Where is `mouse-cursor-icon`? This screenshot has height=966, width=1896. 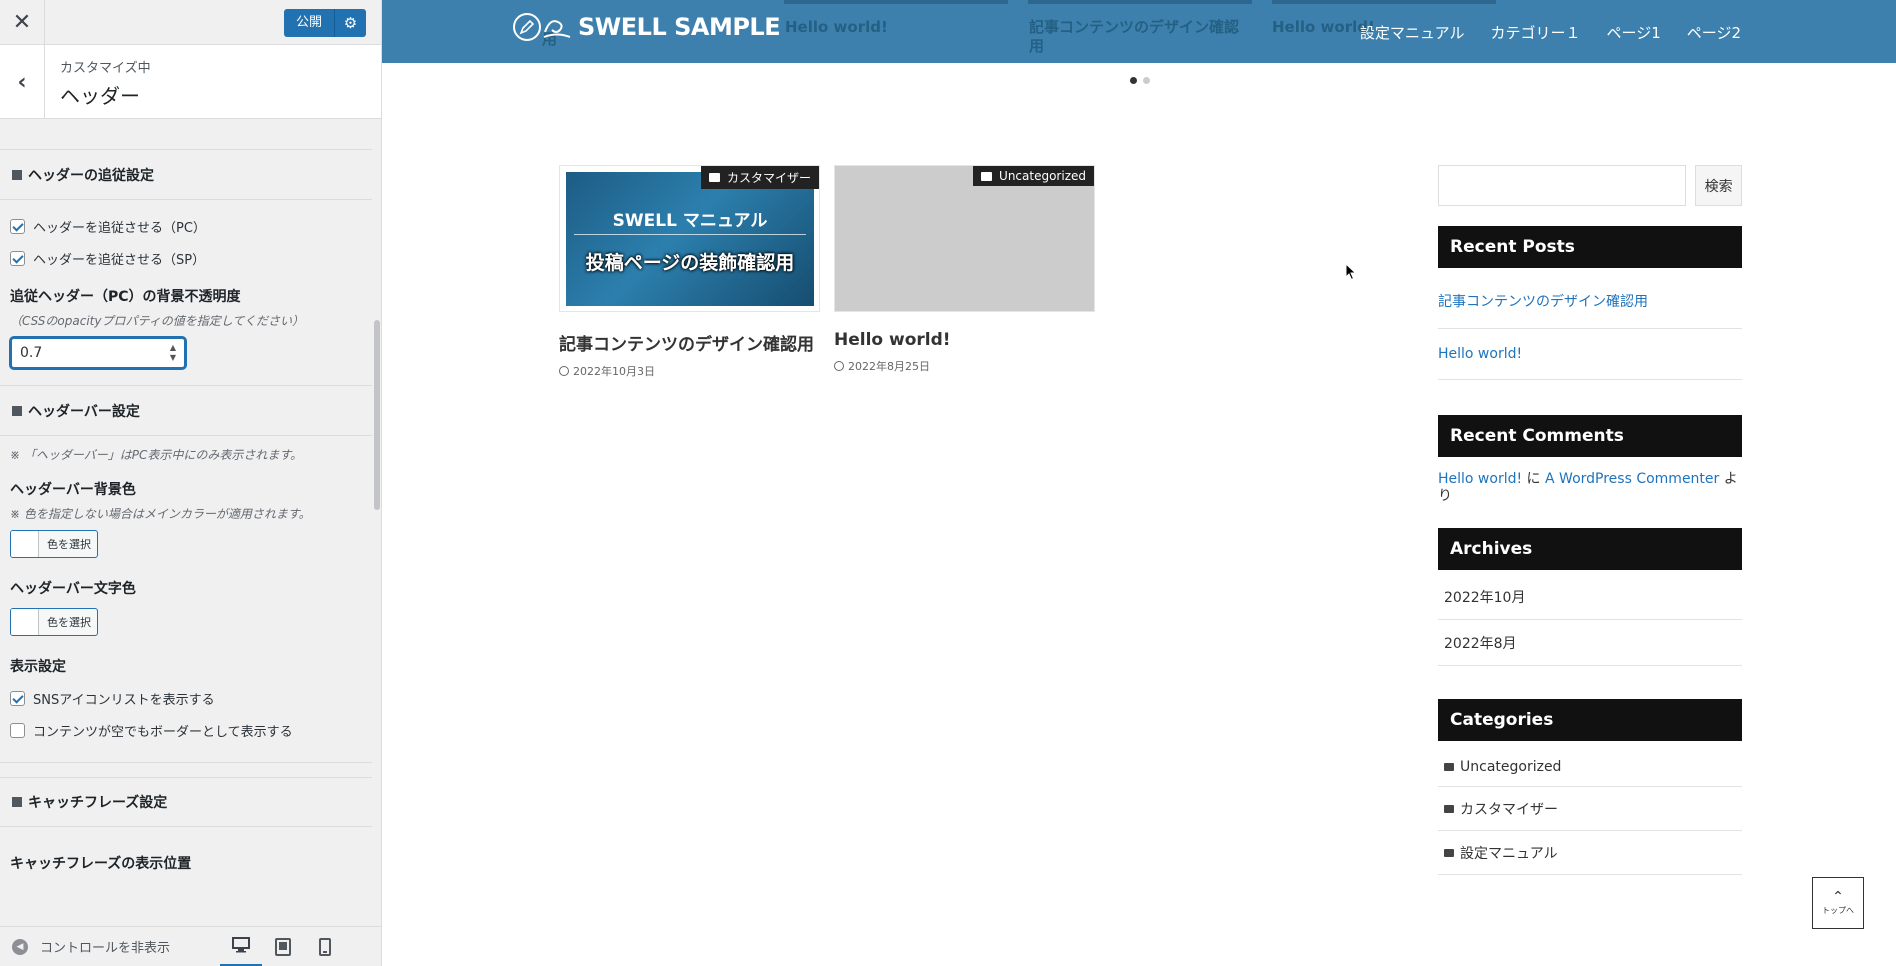
mouse-cursor-icon is located at coordinates (1351, 272).